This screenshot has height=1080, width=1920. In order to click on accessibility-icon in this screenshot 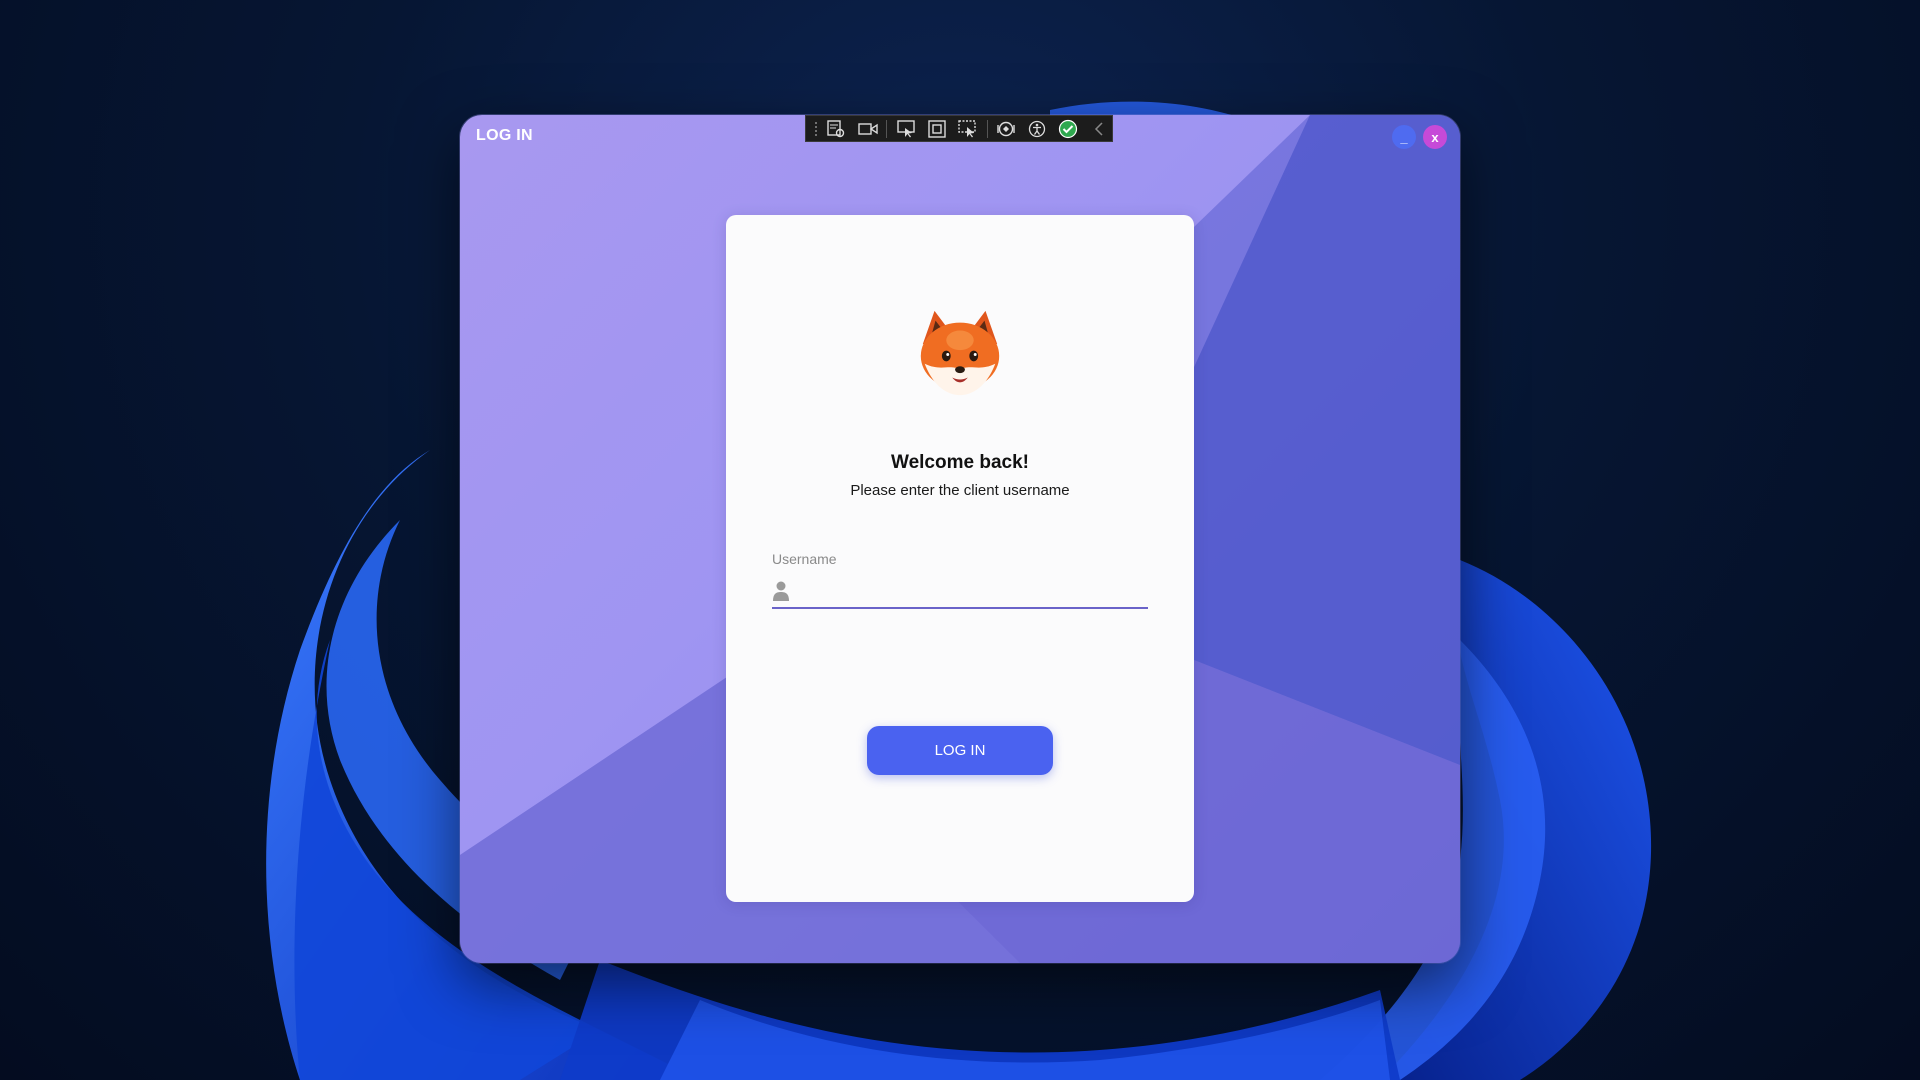, I will do `click(1037, 129)`.